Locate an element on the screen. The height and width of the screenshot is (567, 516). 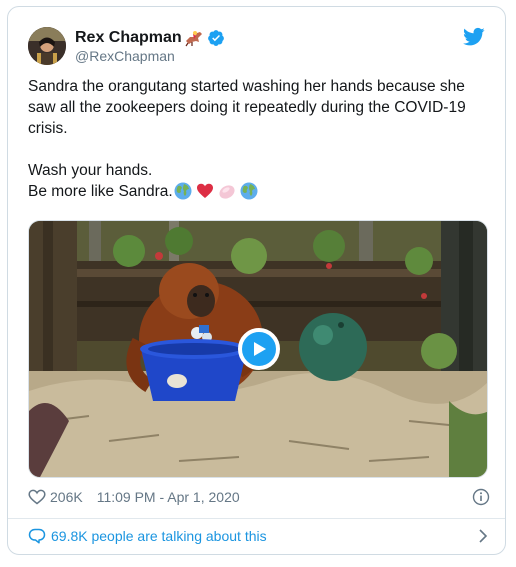
play-button is located at coordinates (259, 349).